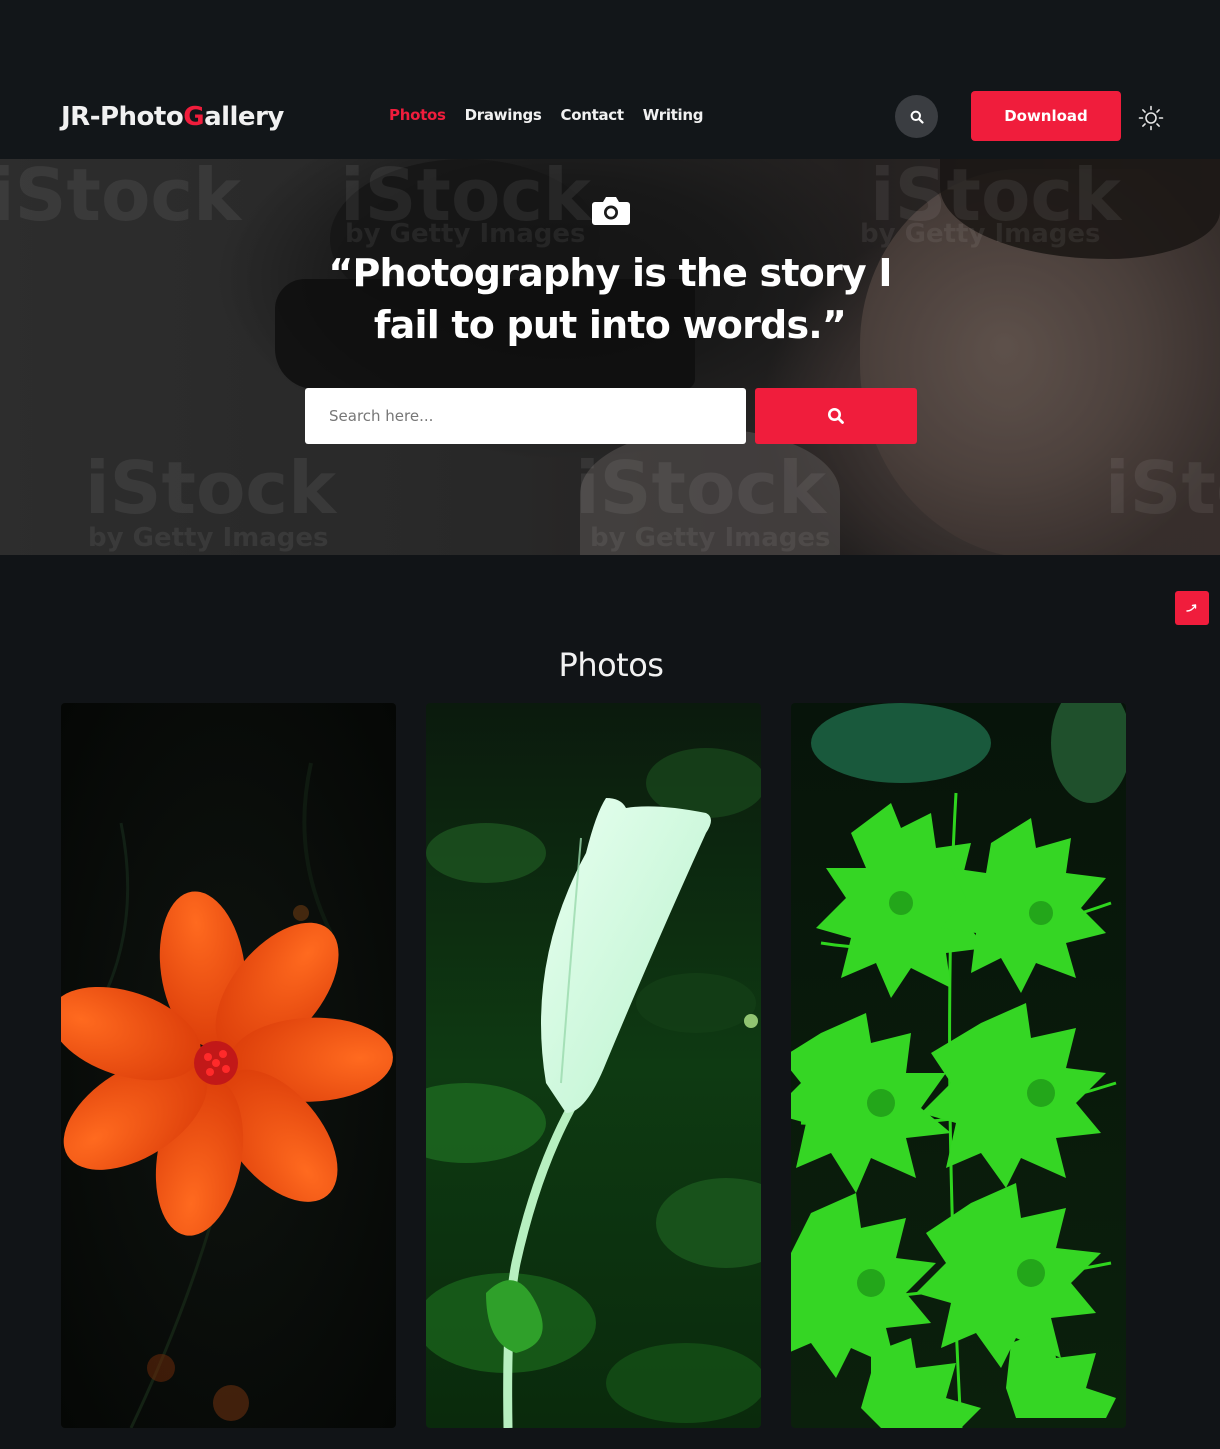 The height and width of the screenshot is (1449, 1220). What do you see at coordinates (610, 273) in the screenshot?
I see `hero-quote-line1: “Photography is the story I` at bounding box center [610, 273].